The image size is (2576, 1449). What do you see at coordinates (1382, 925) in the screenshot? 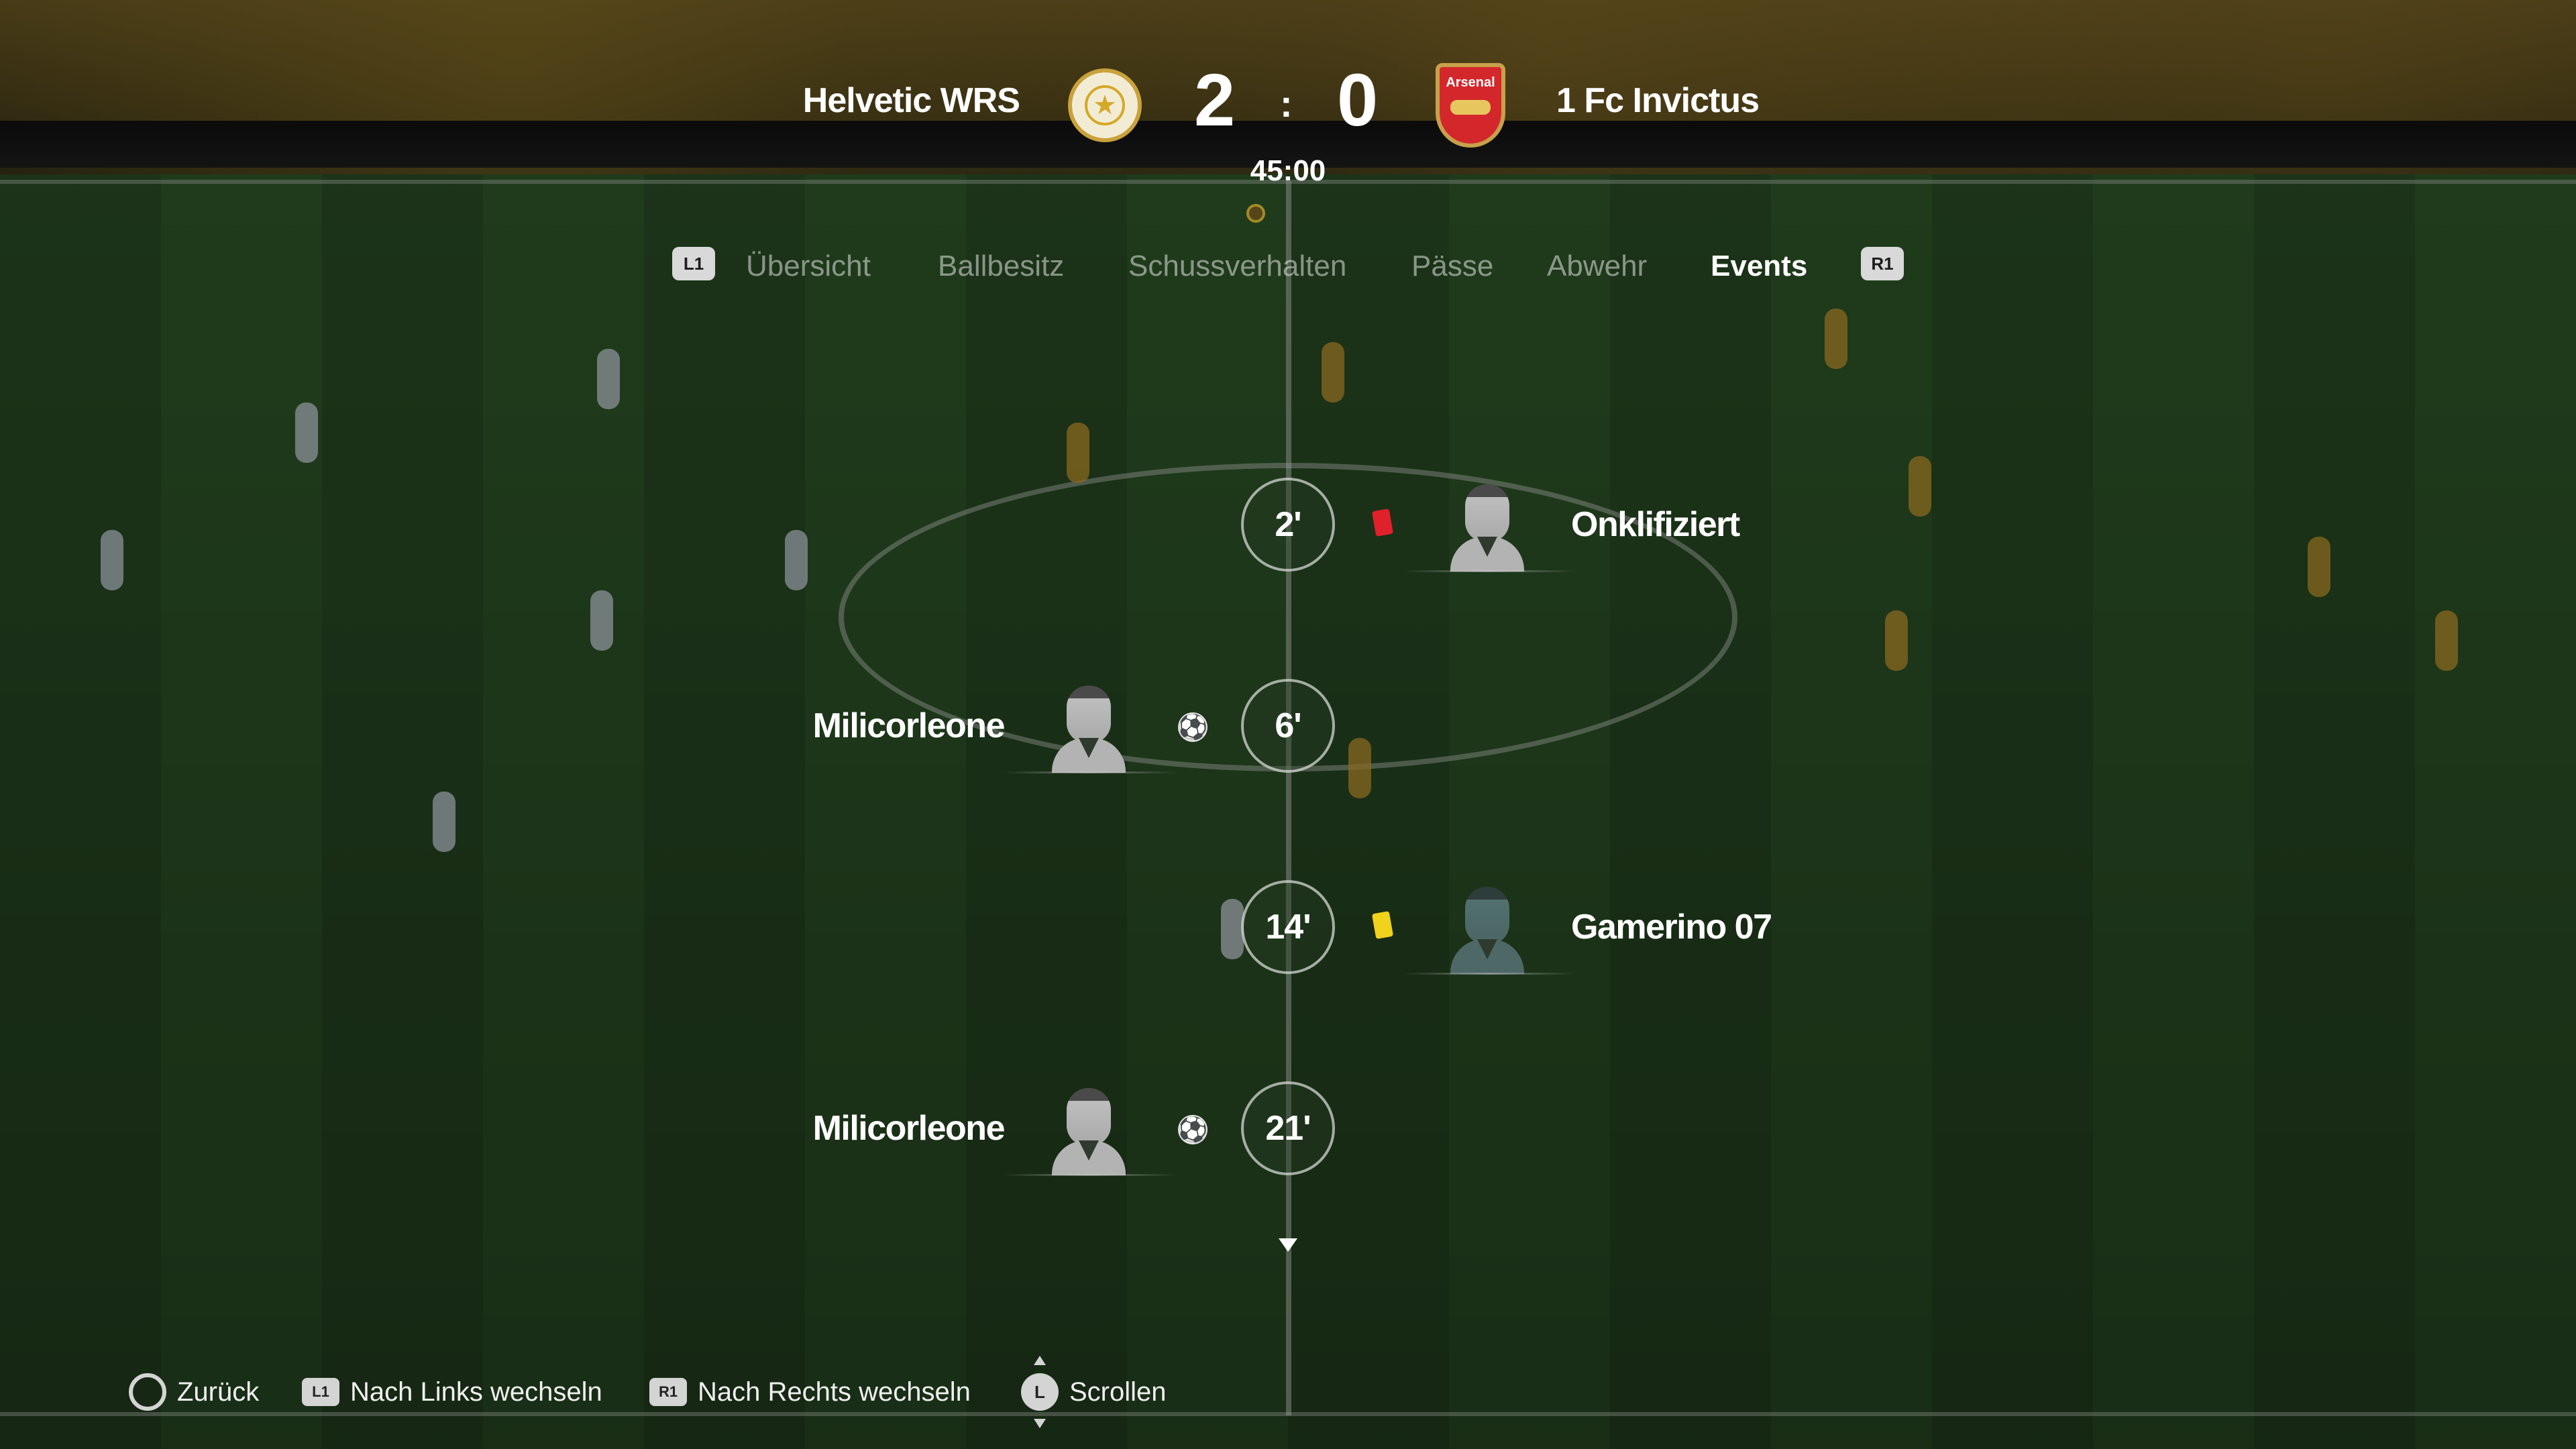
I see `yellow-card-icon` at bounding box center [1382, 925].